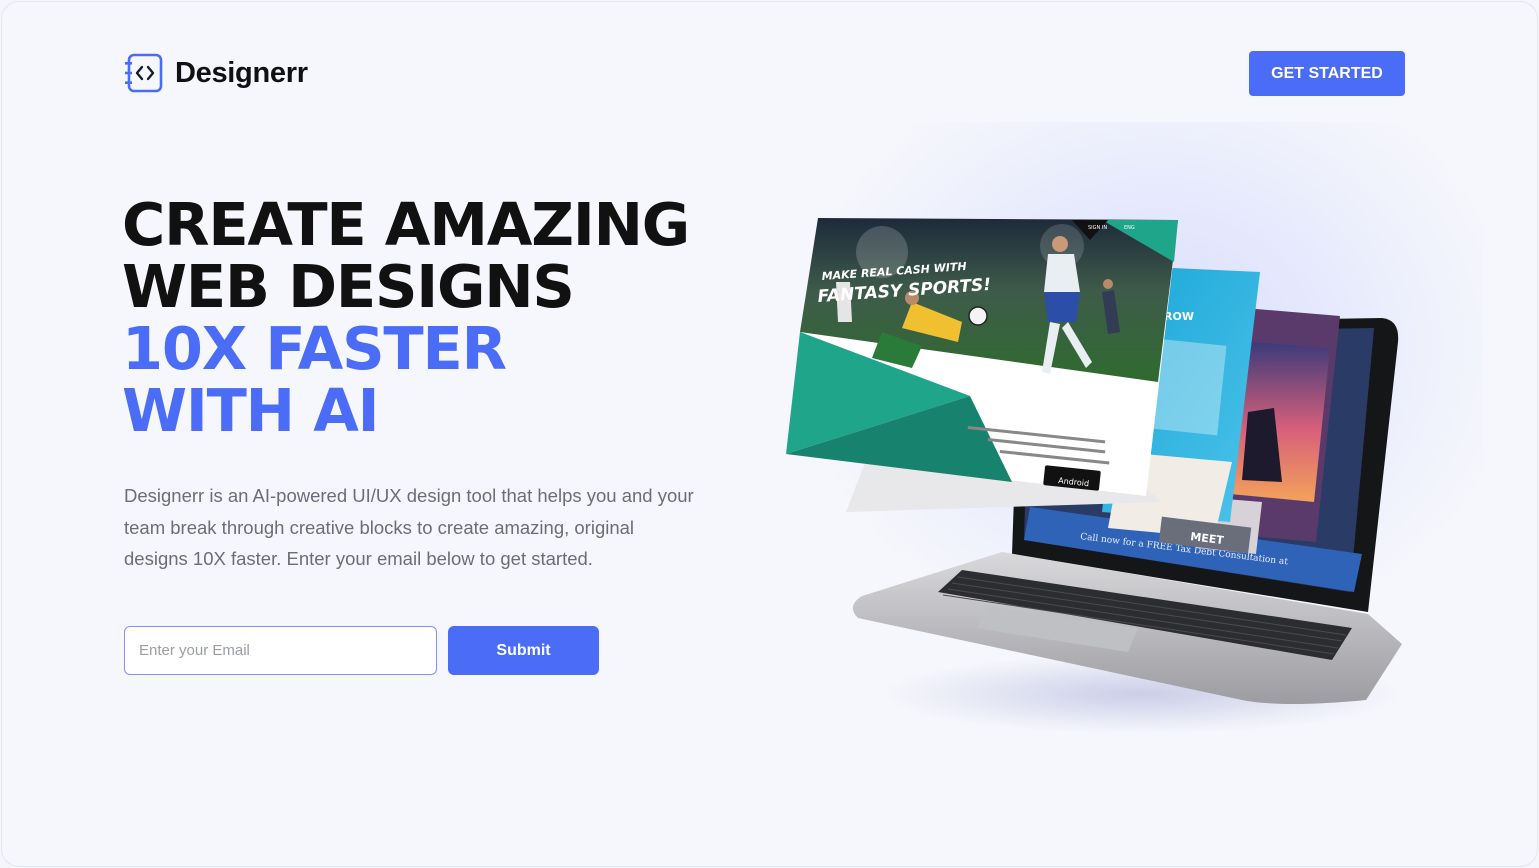 The image size is (1539, 868). Describe the element at coordinates (523, 650) in the screenshot. I see `submit-button: Submit` at that location.